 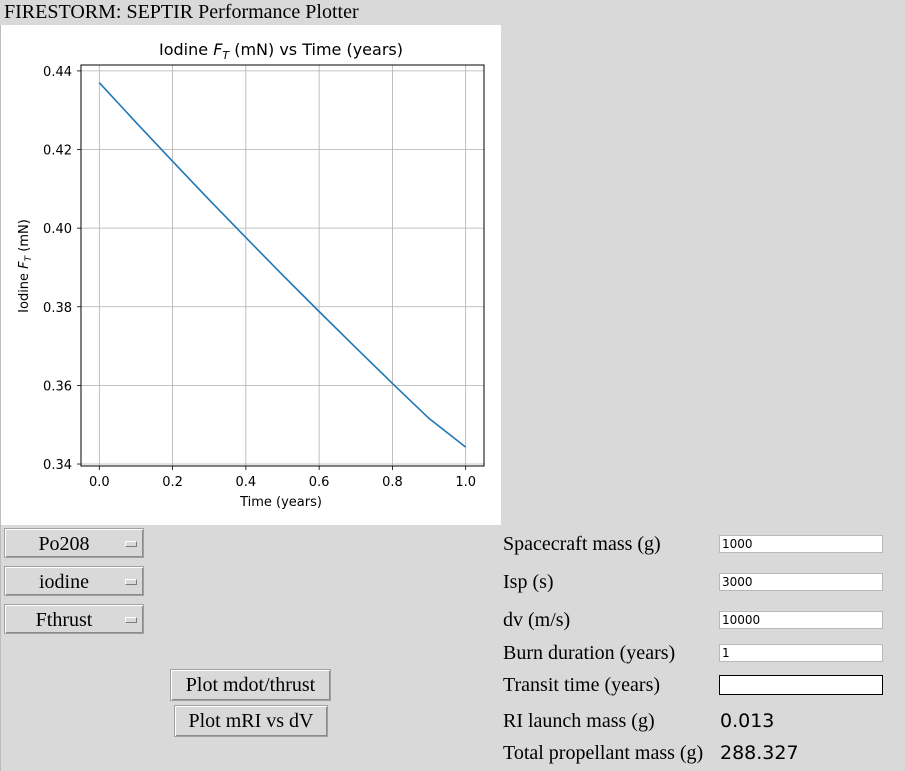 I want to click on ri-launch-mass-label: RI launch mass (g), so click(x=579, y=721).